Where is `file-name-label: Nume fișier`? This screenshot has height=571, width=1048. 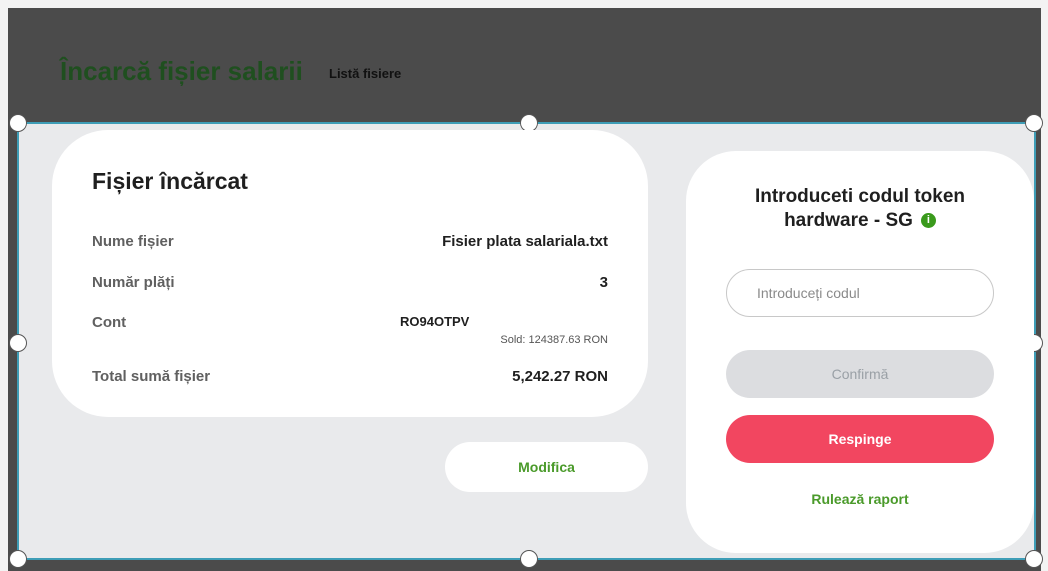 file-name-label: Nume fișier is located at coordinates (133, 241).